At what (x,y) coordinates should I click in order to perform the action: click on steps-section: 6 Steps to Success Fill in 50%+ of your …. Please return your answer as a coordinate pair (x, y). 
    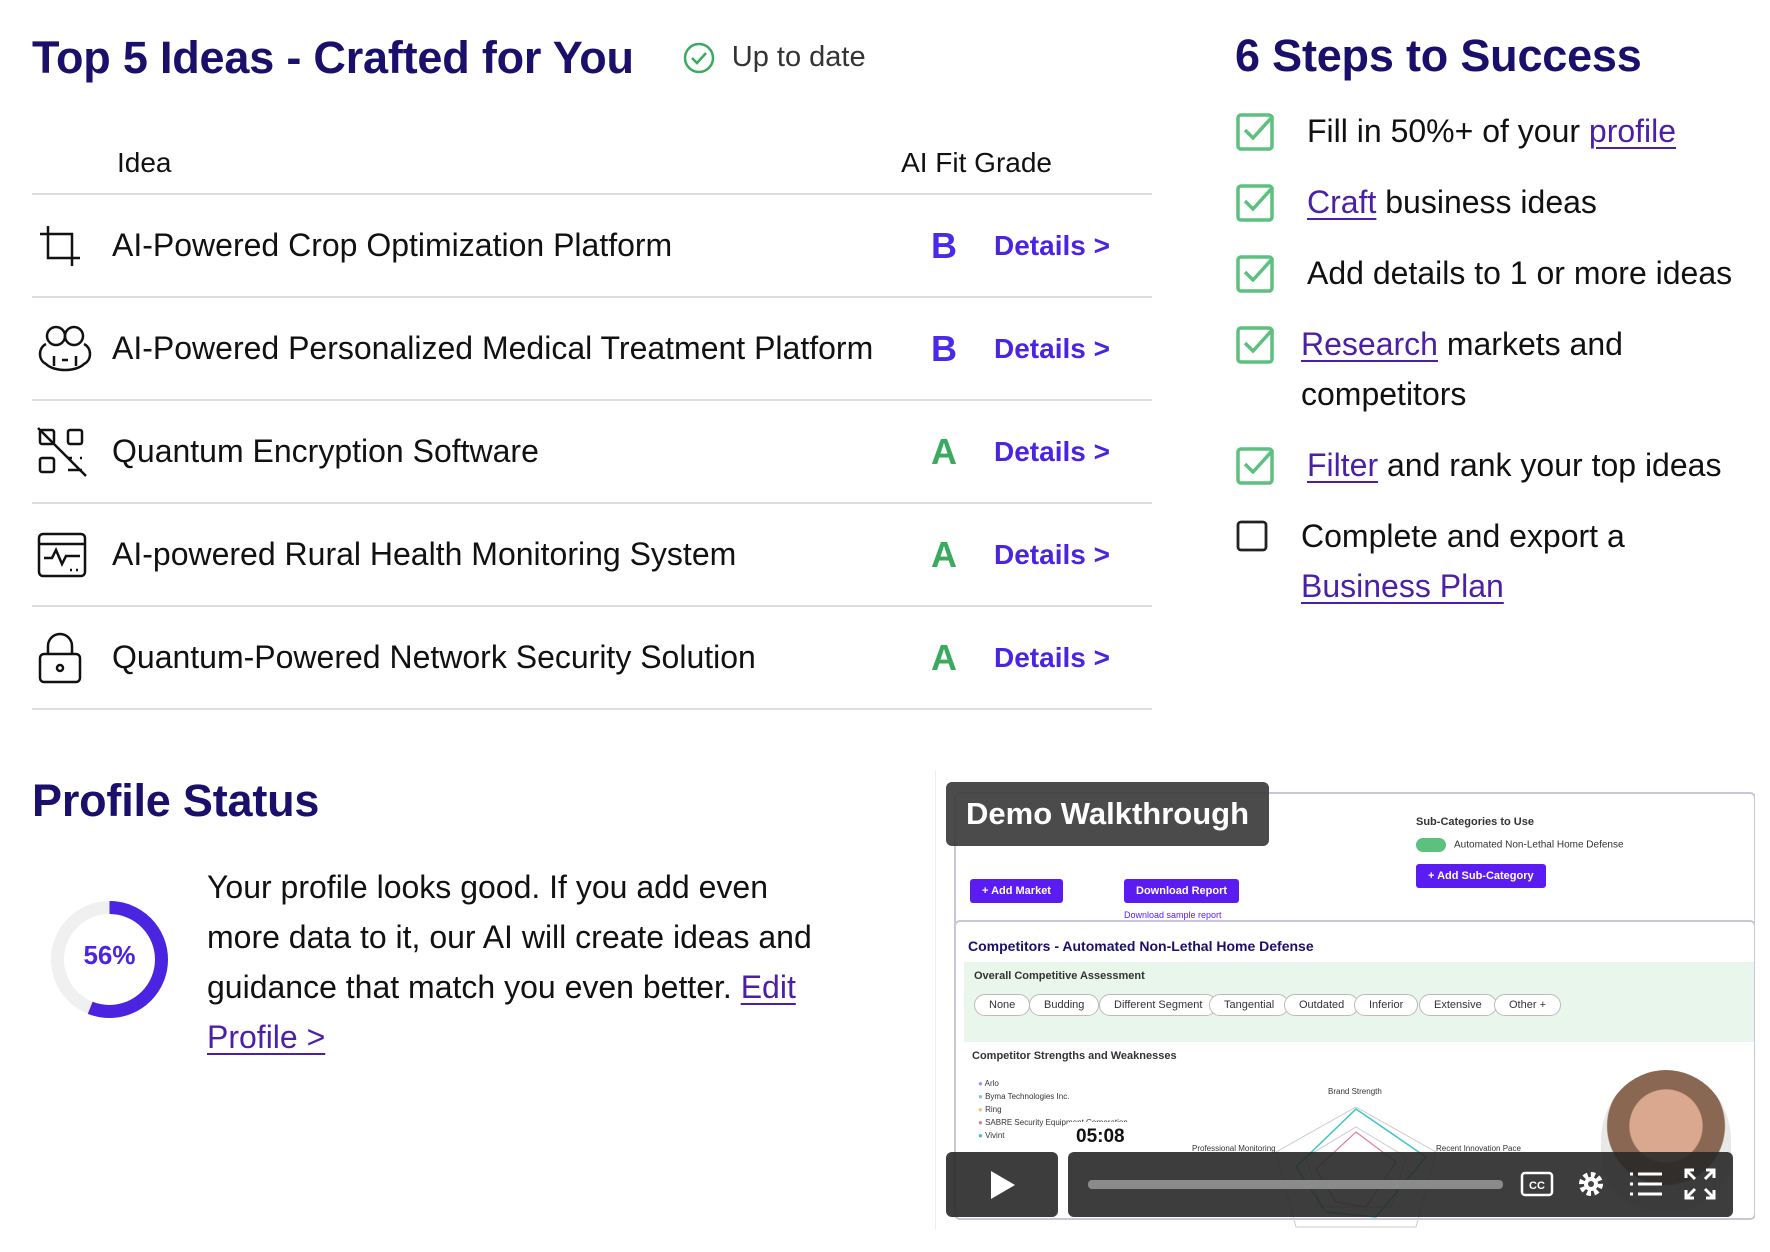
    Looking at the image, I should click on (1495, 320).